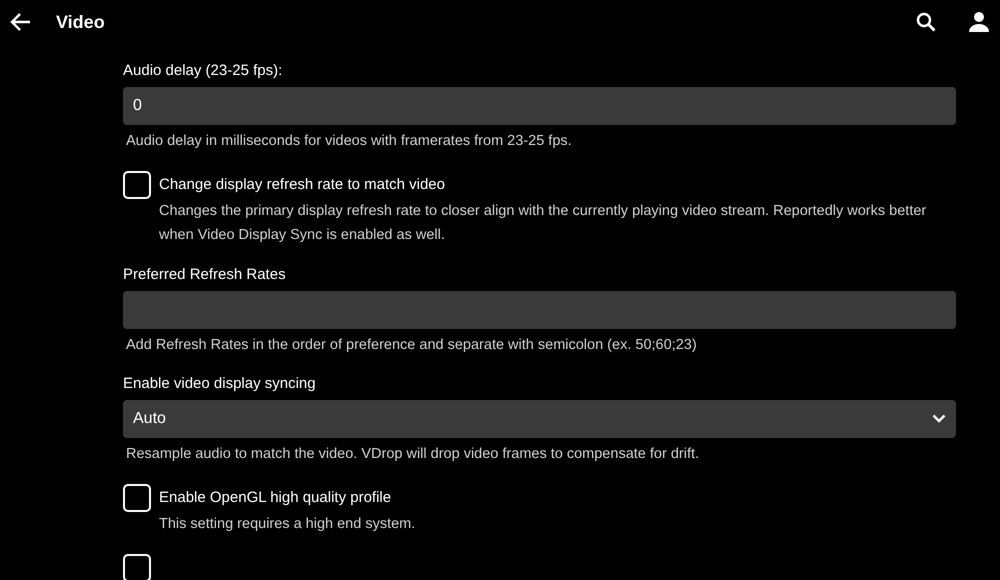  Describe the element at coordinates (413, 454) in the screenshot. I see `help-text: Resample audio to match the video. VDrop will drop video frames to compensate for drift.` at that location.